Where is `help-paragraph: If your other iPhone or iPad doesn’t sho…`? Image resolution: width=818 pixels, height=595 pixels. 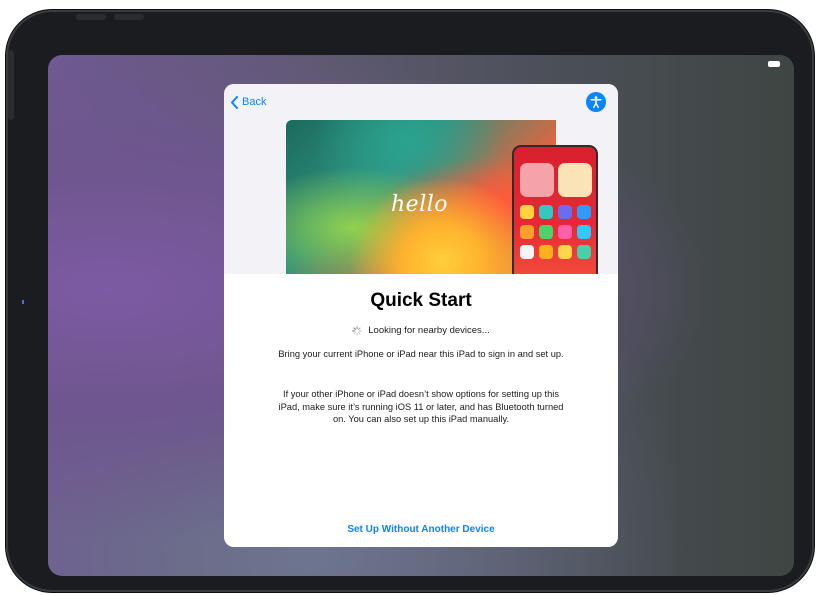 help-paragraph: If your other iPhone or iPad doesn’t sho… is located at coordinates (421, 406).